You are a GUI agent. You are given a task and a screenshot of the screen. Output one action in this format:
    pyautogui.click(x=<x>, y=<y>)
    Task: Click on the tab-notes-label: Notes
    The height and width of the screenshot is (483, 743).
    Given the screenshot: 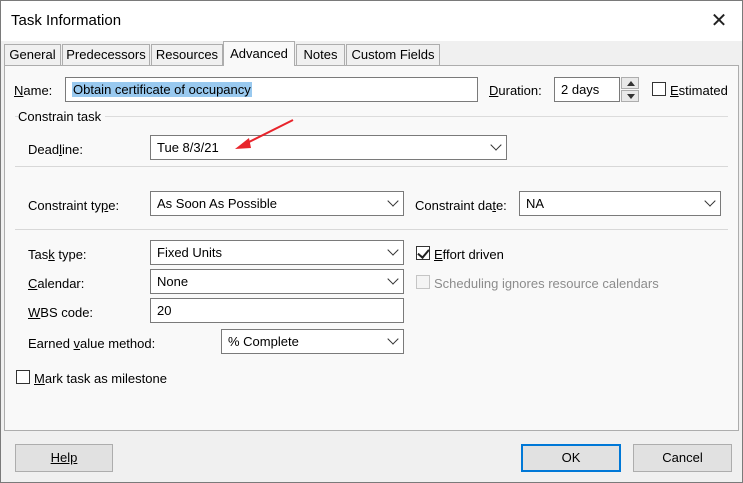 What is the action you would take?
    pyautogui.click(x=320, y=54)
    